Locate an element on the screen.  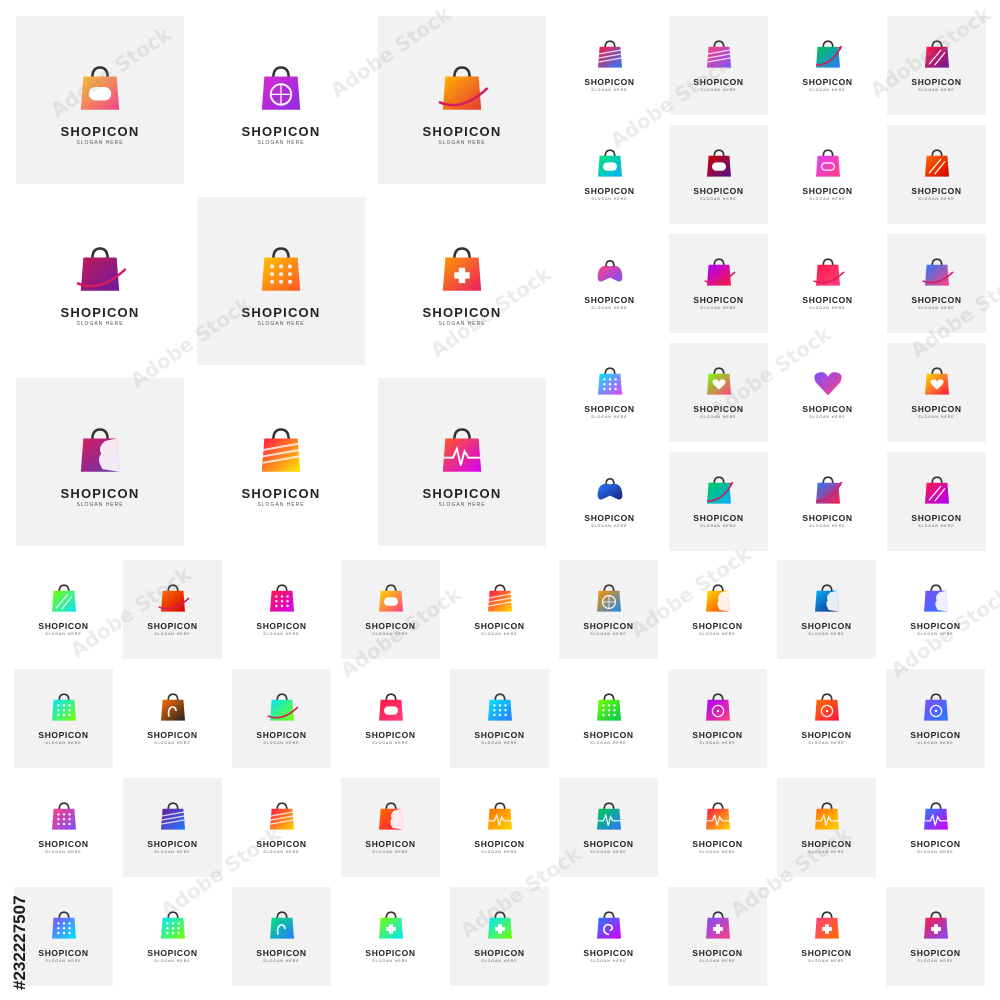
bag-slash-icon is located at coordinates (936, 163).